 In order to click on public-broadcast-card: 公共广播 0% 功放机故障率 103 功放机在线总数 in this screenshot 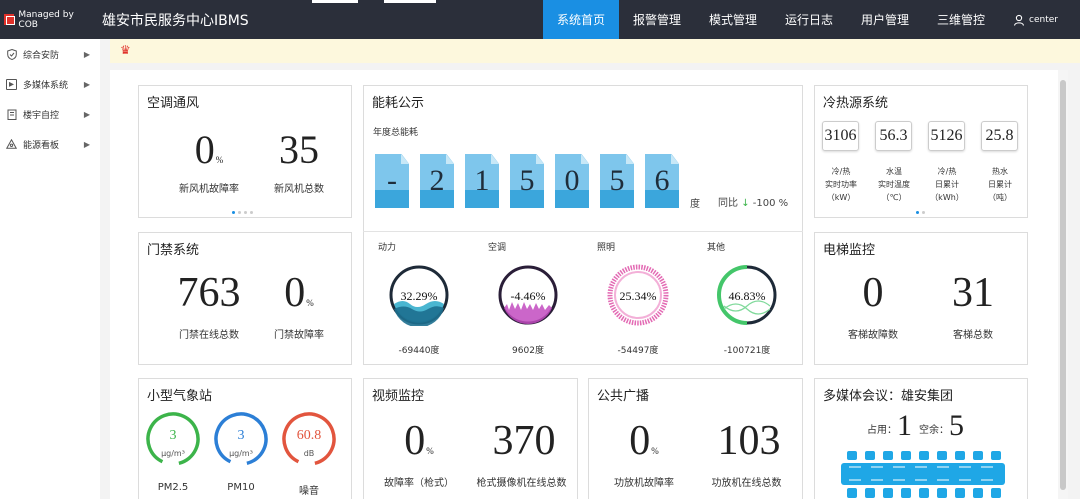, I will do `click(695, 438)`.